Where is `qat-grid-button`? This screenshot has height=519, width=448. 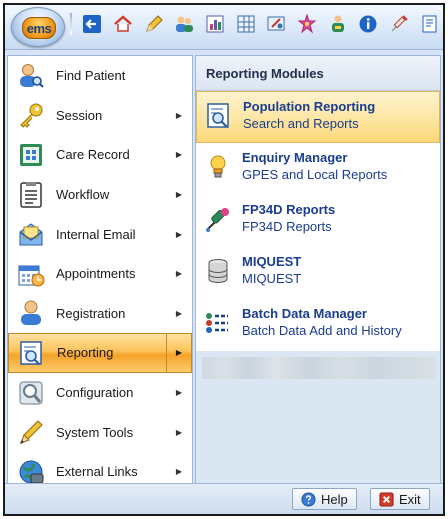 qat-grid-button is located at coordinates (245, 24).